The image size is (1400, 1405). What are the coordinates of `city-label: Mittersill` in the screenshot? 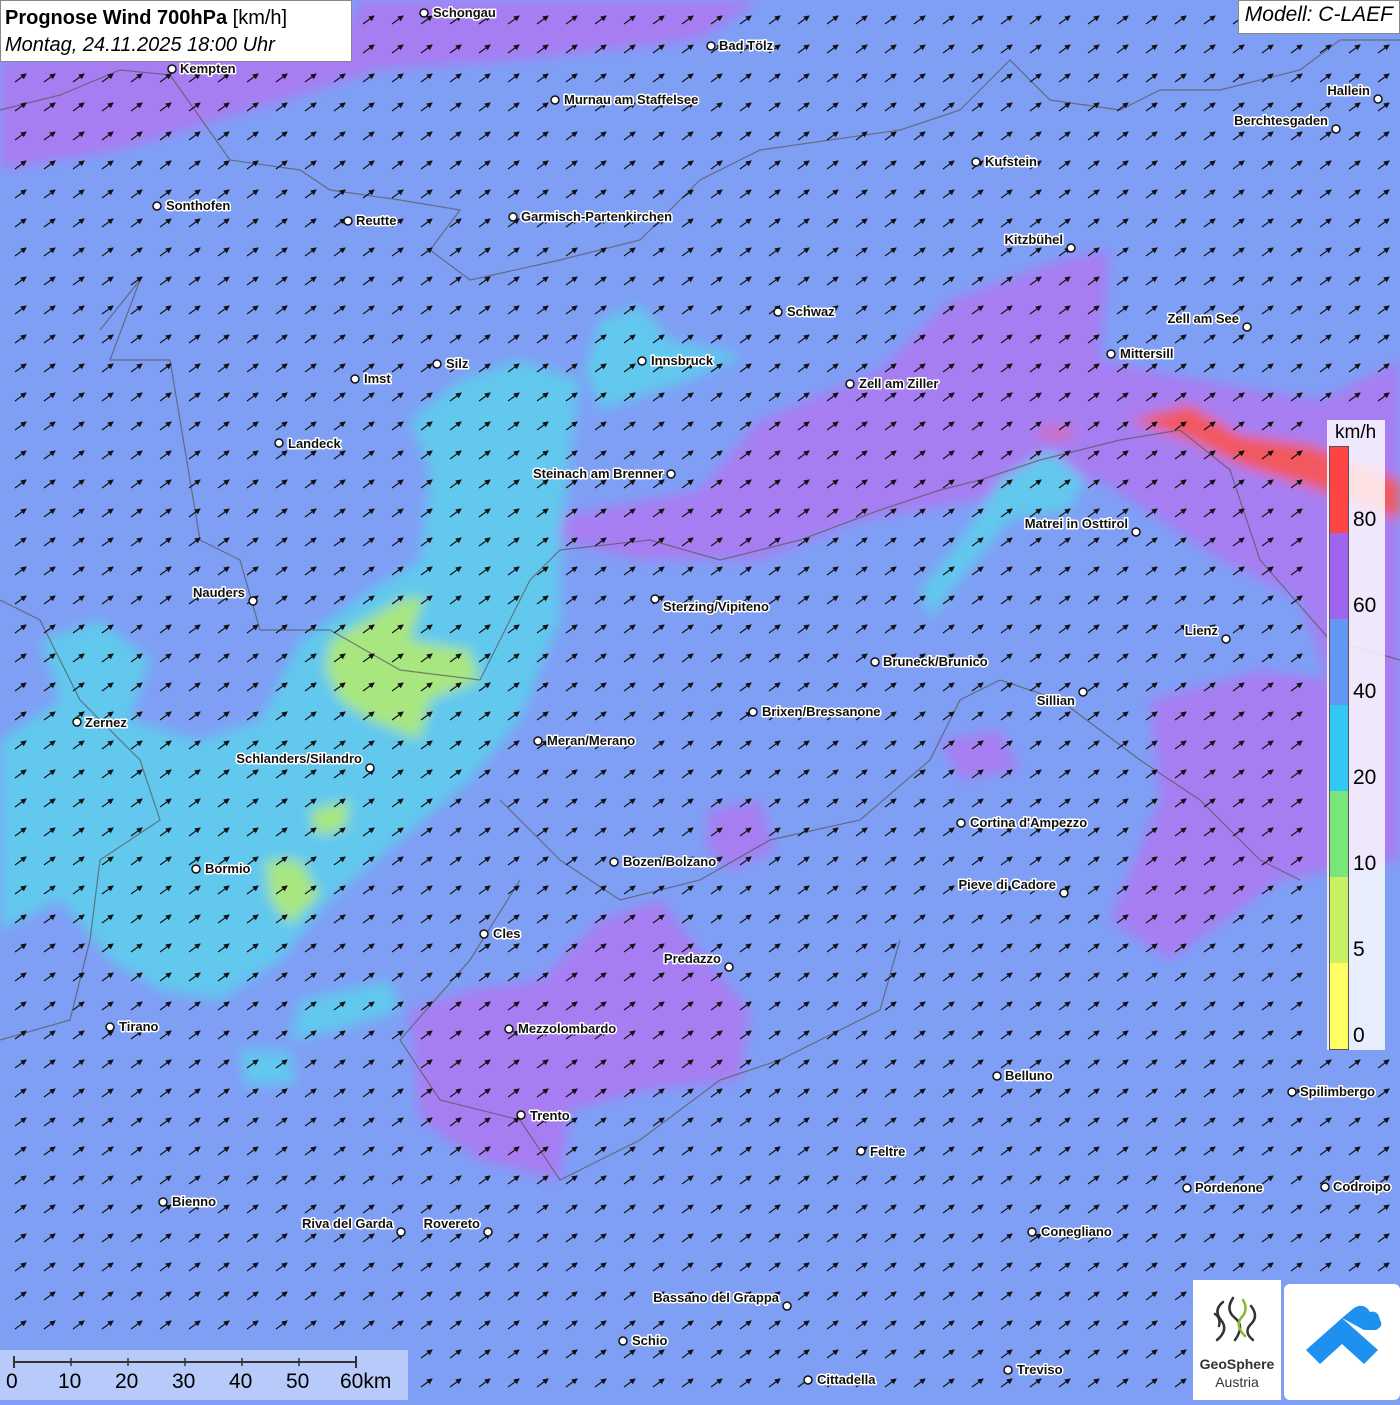 It's located at (1146, 353).